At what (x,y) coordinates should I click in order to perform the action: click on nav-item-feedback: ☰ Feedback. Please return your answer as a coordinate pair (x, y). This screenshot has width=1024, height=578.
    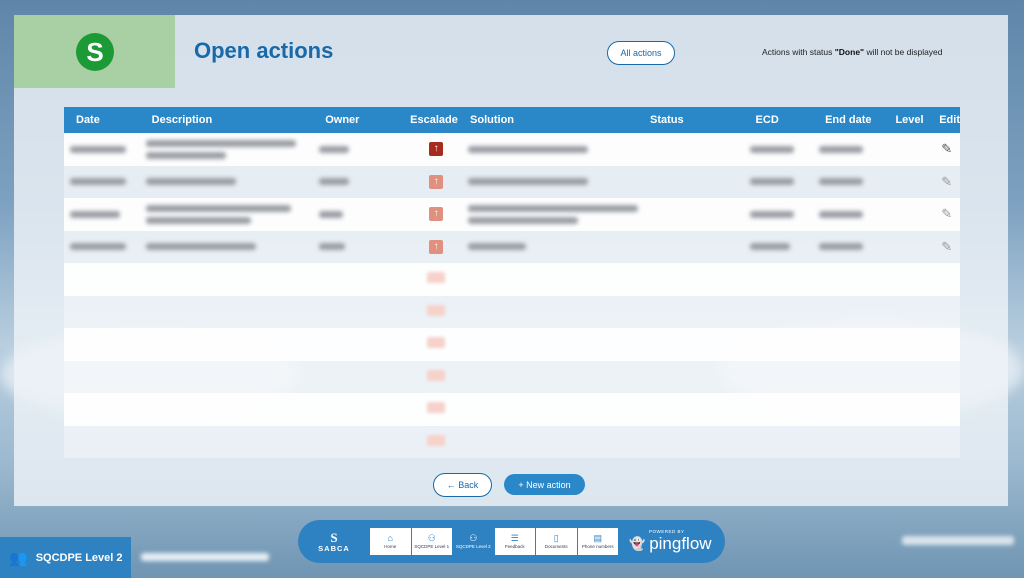
    Looking at the image, I should click on (514, 541).